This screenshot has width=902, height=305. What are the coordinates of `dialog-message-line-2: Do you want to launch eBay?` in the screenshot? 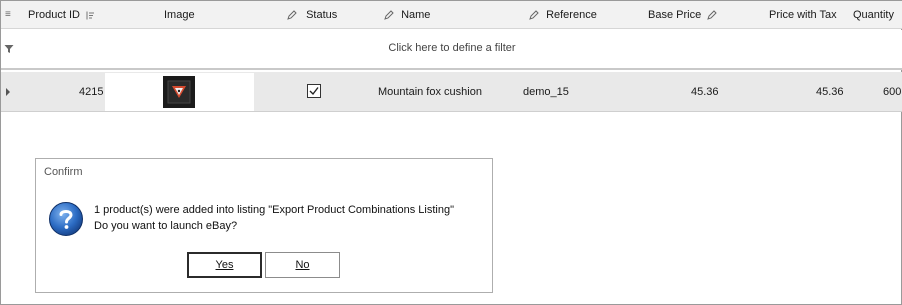 It's located at (166, 226).